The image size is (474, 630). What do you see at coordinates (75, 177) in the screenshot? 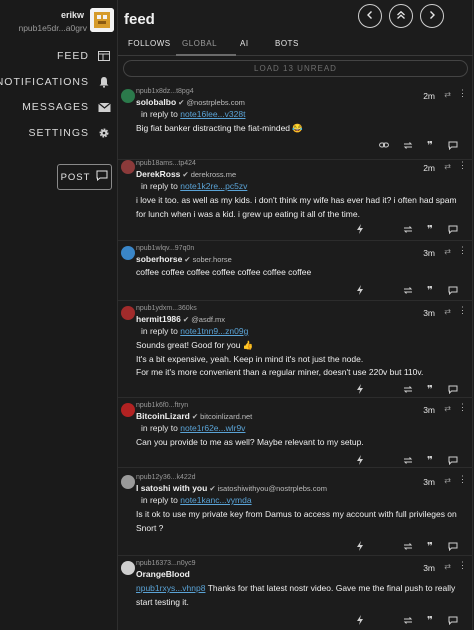
I see `post-button-label: POST` at bounding box center [75, 177].